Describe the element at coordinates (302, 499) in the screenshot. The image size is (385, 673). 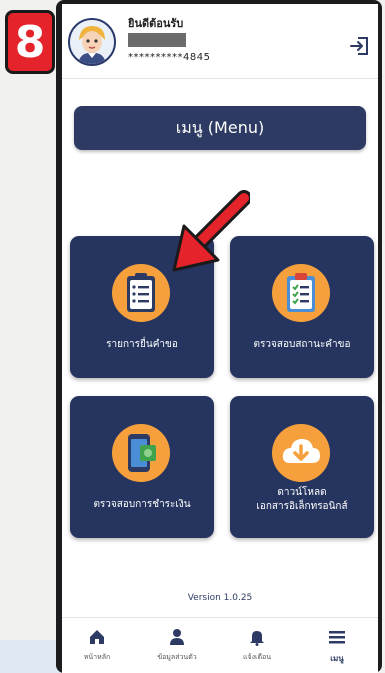
I see `card-label: ดาวน์โหลด เอกสารอิเล็กทรอนิกส์` at that location.